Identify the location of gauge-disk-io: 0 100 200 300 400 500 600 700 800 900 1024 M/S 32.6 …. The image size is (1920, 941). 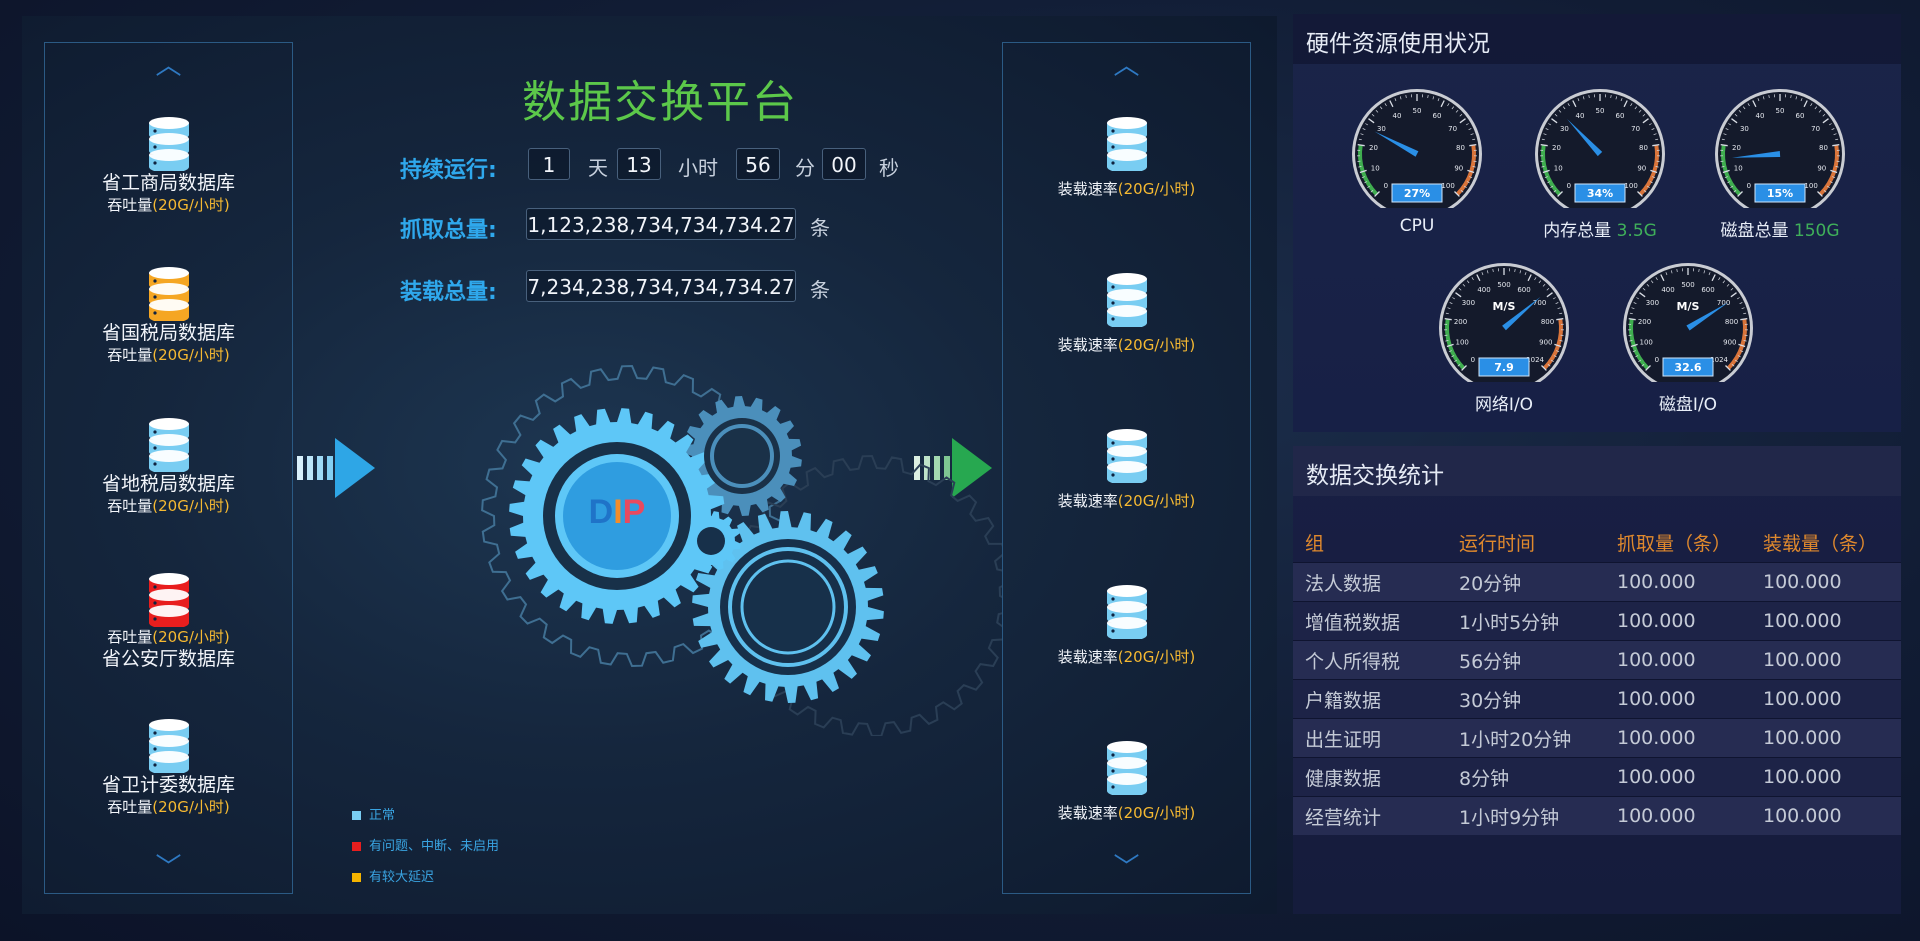
(1688, 338).